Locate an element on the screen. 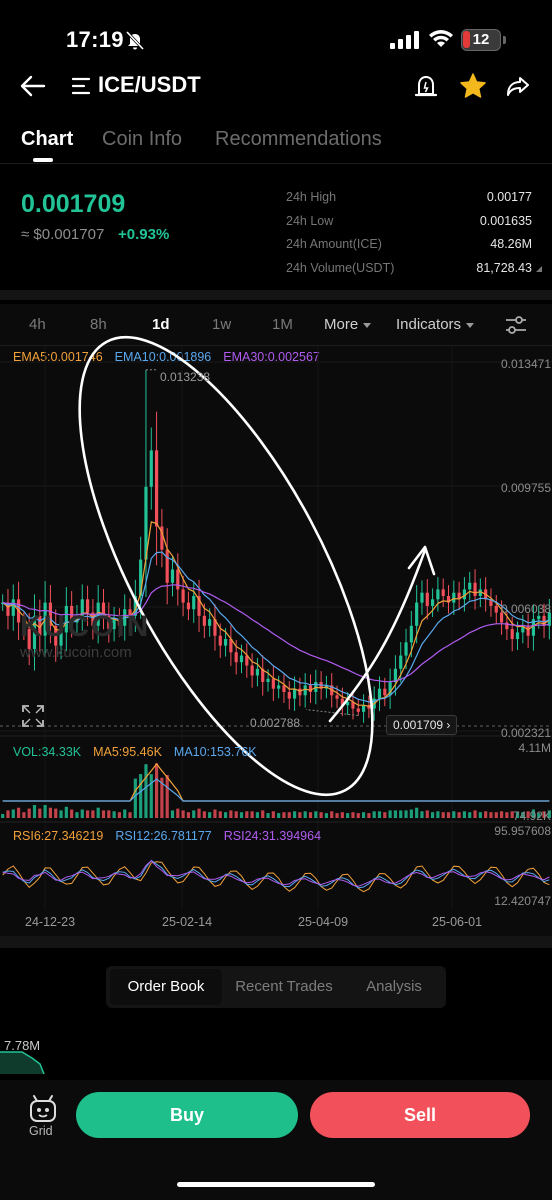  vol-value: VOL:34.33K is located at coordinates (47, 752).